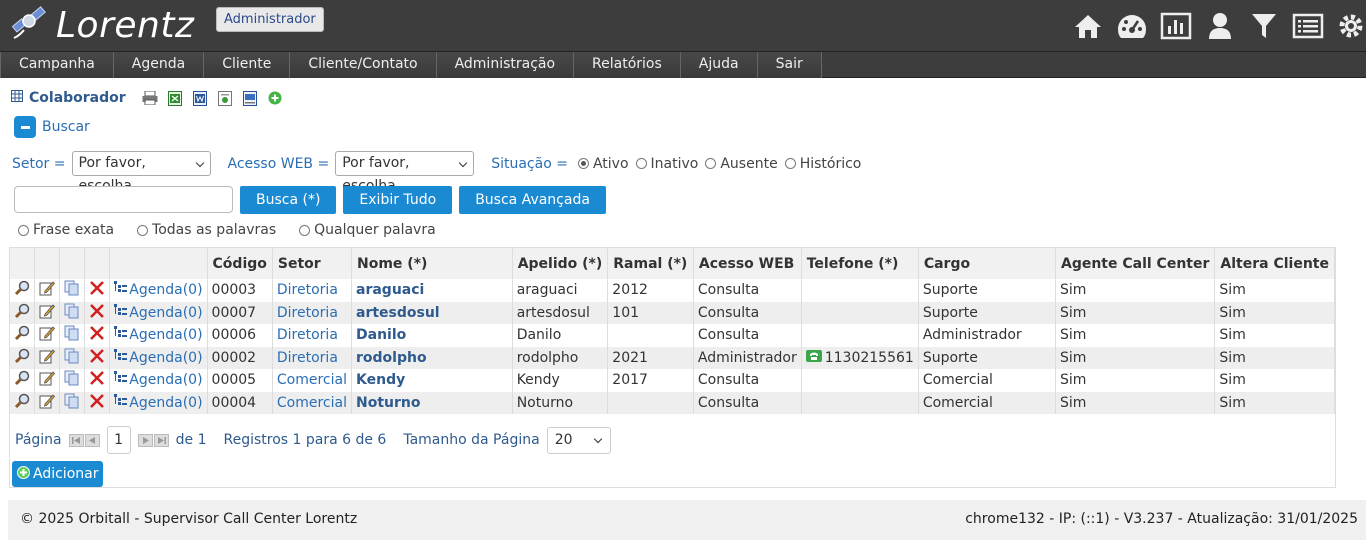 The image size is (1366, 549). Describe the element at coordinates (159, 65) in the screenshot. I see `menu-agenda: Agenda` at that location.